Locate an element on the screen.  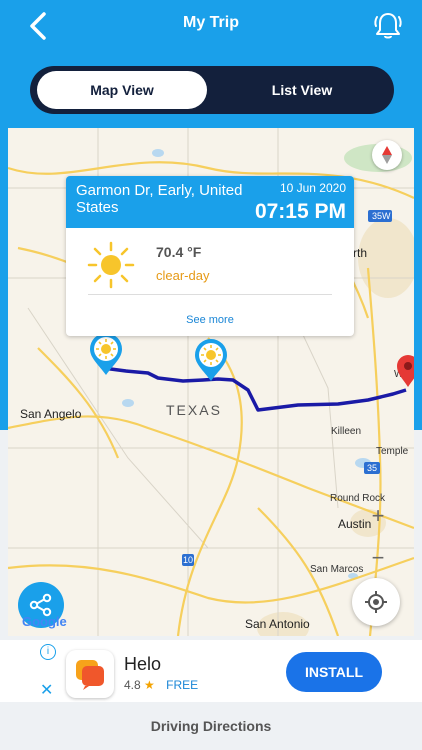
ad-app-name: Helo is located at coordinates (143, 664).